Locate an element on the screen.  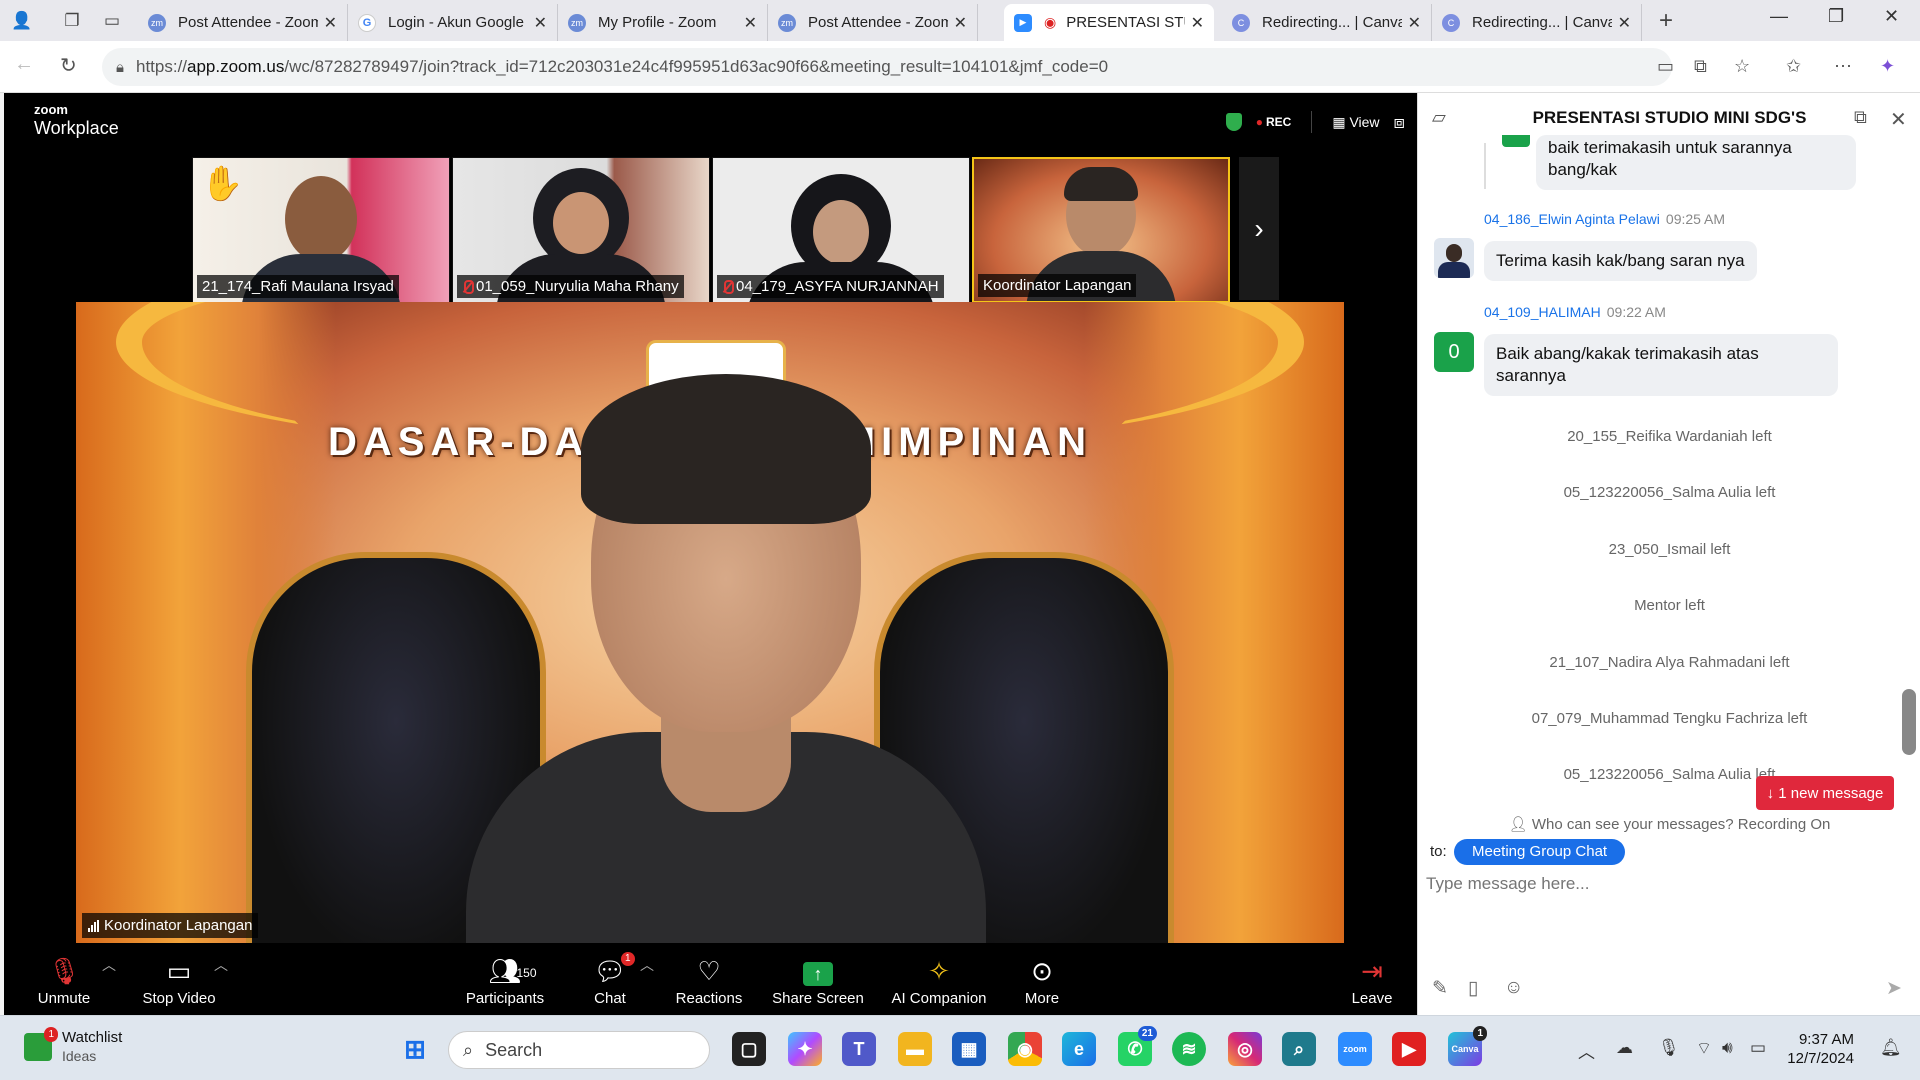
tab-canva-2: C Redirecting... | Canva ✕ is located at coordinates (1537, 22).